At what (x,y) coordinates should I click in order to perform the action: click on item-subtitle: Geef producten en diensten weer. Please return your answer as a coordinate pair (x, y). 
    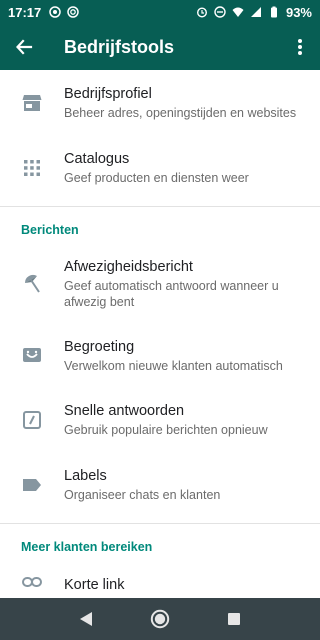
    Looking at the image, I should click on (156, 178).